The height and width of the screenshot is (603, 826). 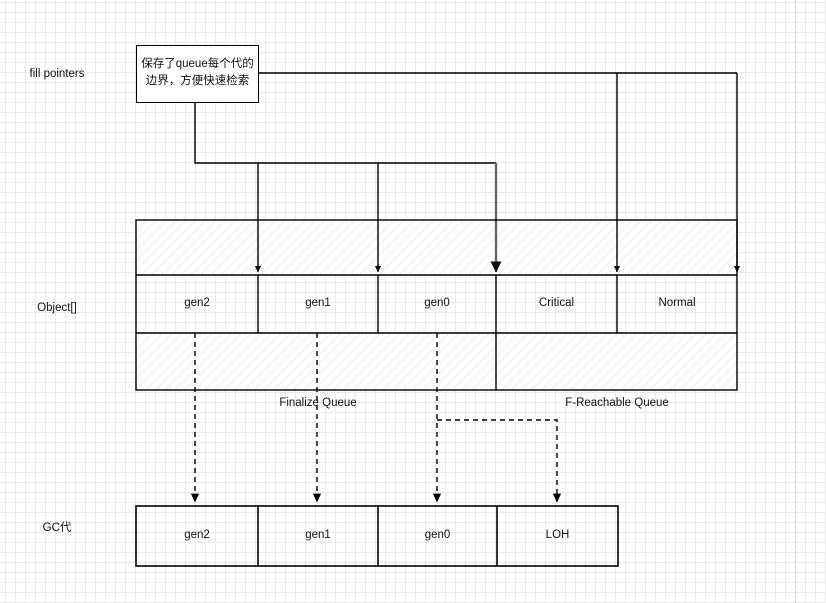 I want to click on object-array-cell-critical: Critical, so click(x=556, y=303).